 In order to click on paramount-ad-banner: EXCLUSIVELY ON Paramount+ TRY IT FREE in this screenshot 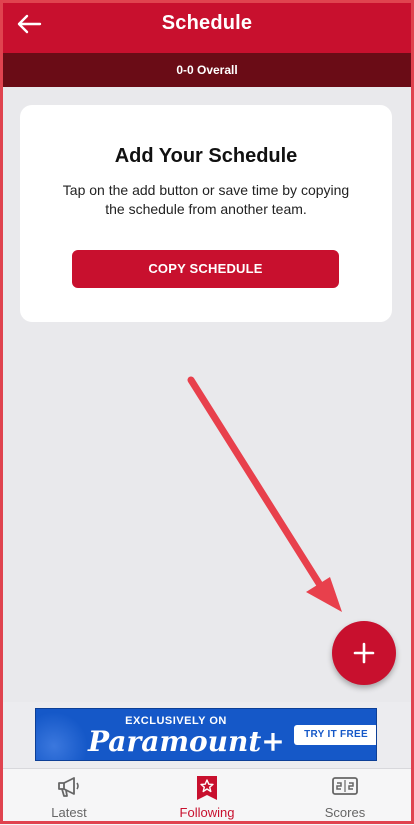, I will do `click(206, 734)`.